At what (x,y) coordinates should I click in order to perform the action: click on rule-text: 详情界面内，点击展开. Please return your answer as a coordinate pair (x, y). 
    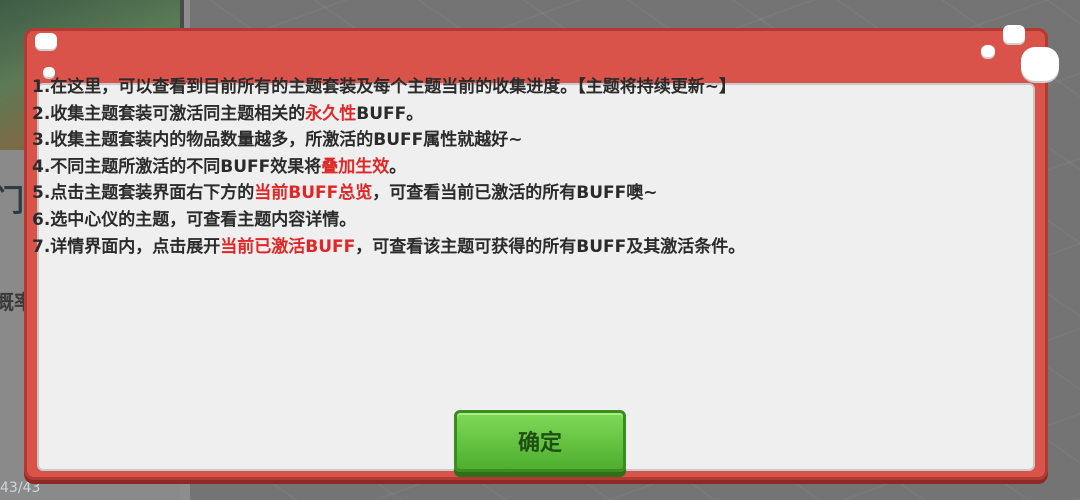
    Looking at the image, I should click on (135, 246).